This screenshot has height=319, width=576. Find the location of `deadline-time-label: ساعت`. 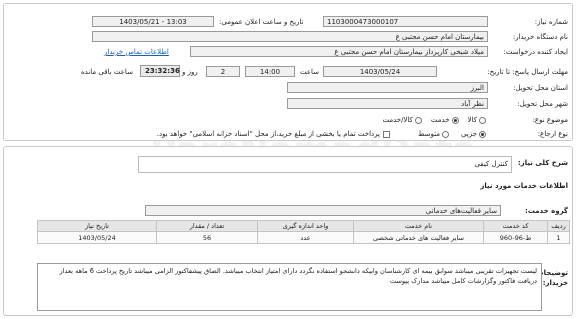

deadline-time-label: ساعت is located at coordinates (310, 72).